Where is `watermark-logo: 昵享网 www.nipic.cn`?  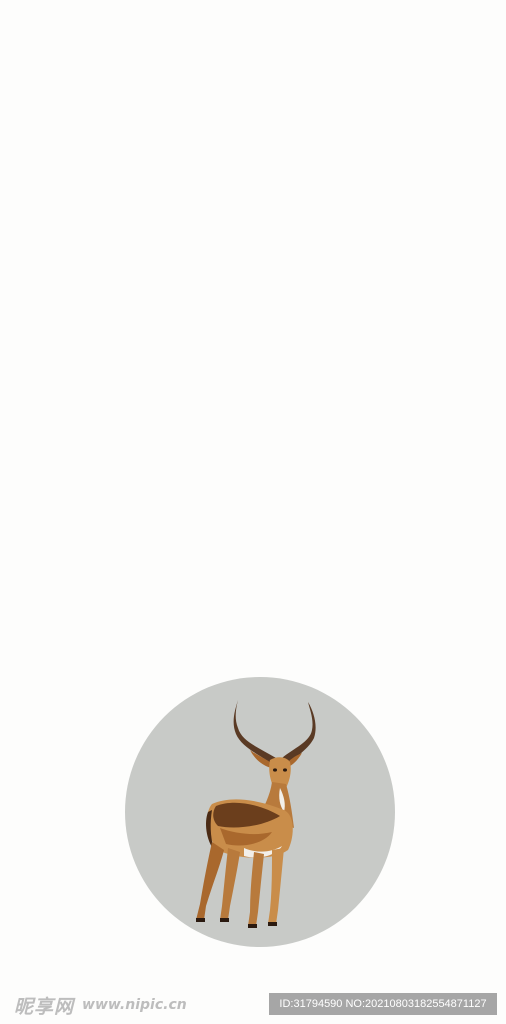
watermark-logo: 昵享网 www.nipic.cn is located at coordinates (100, 1005).